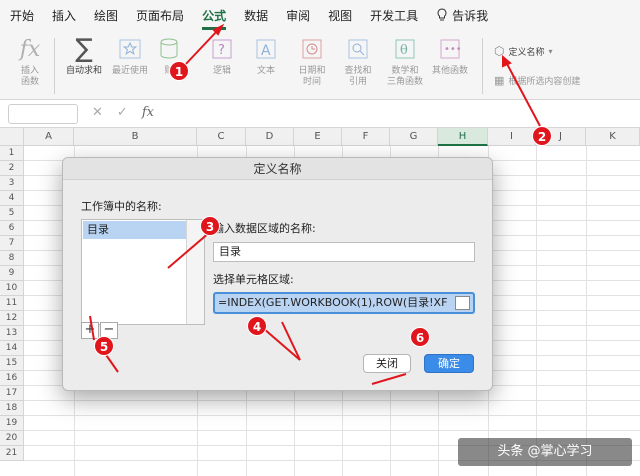 The width and height of the screenshot is (640, 476). What do you see at coordinates (90, 330) in the screenshot?
I see `add-name-button: +` at bounding box center [90, 330].